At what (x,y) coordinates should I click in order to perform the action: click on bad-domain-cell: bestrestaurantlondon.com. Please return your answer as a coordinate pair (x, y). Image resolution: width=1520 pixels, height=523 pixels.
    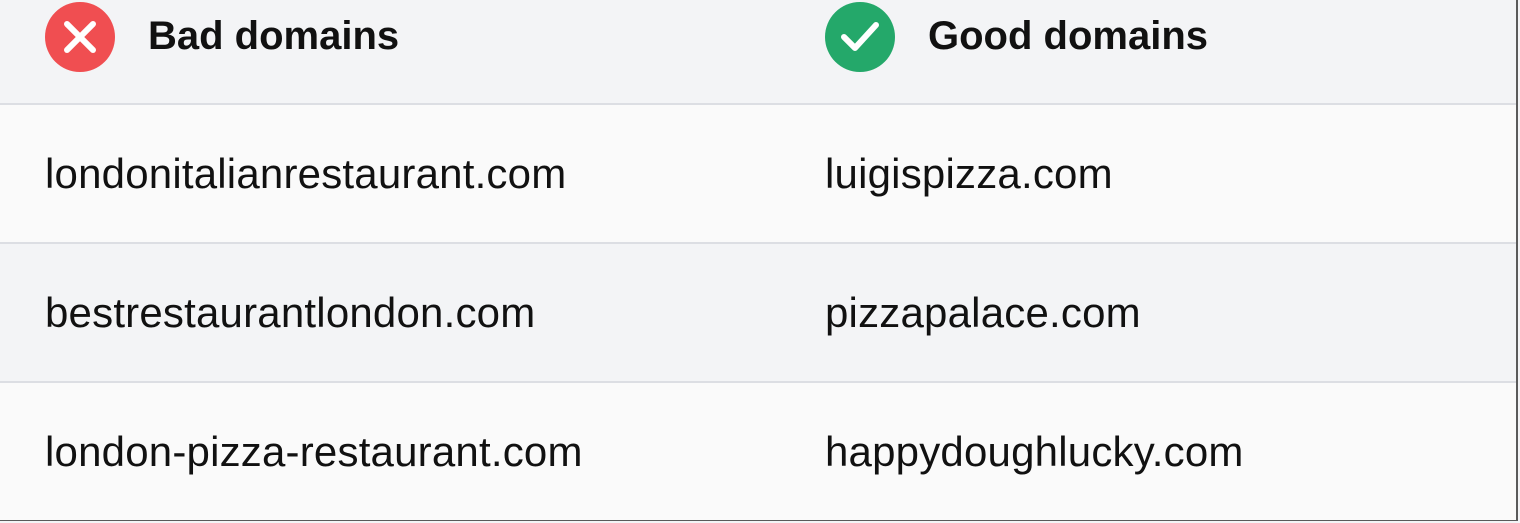
    Looking at the image, I should click on (290, 312).